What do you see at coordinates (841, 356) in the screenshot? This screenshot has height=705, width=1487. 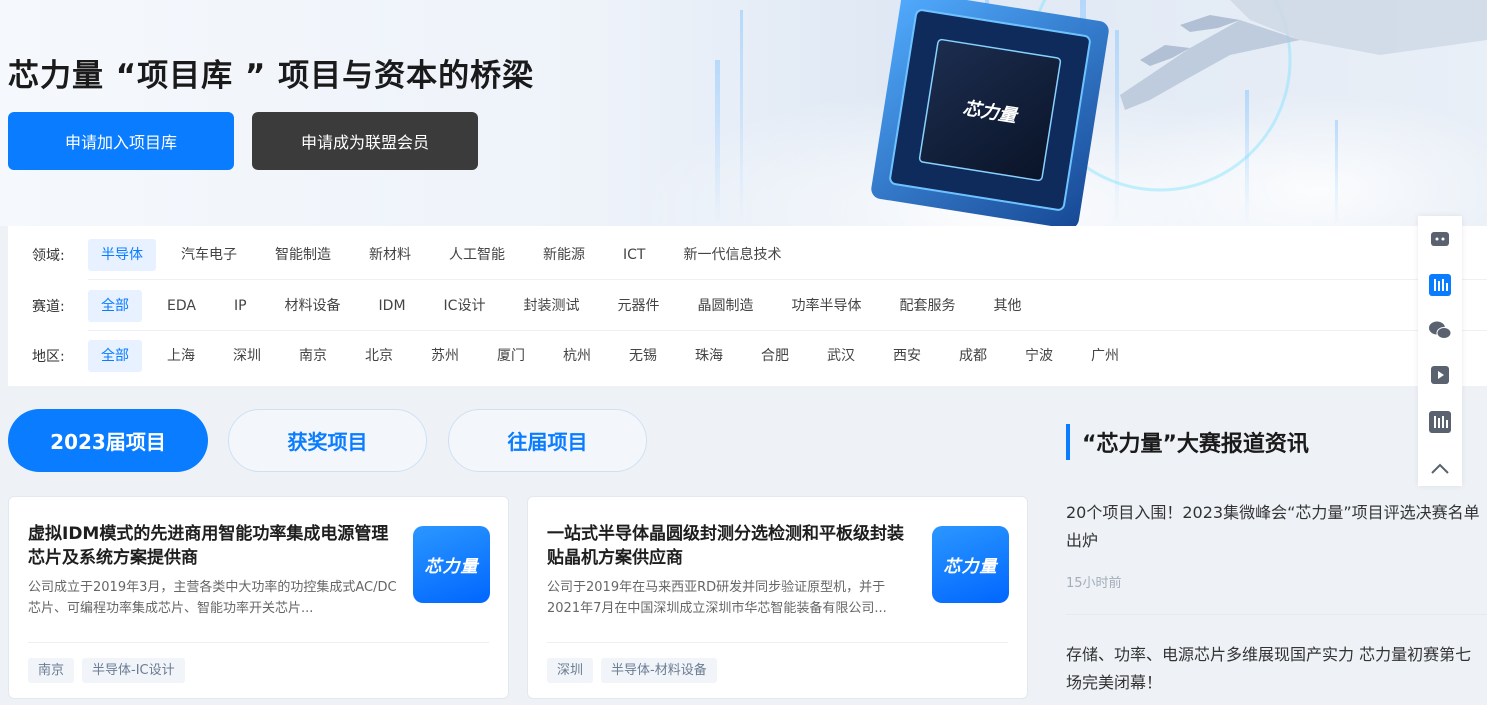 I see `filter-option: 武汉` at bounding box center [841, 356].